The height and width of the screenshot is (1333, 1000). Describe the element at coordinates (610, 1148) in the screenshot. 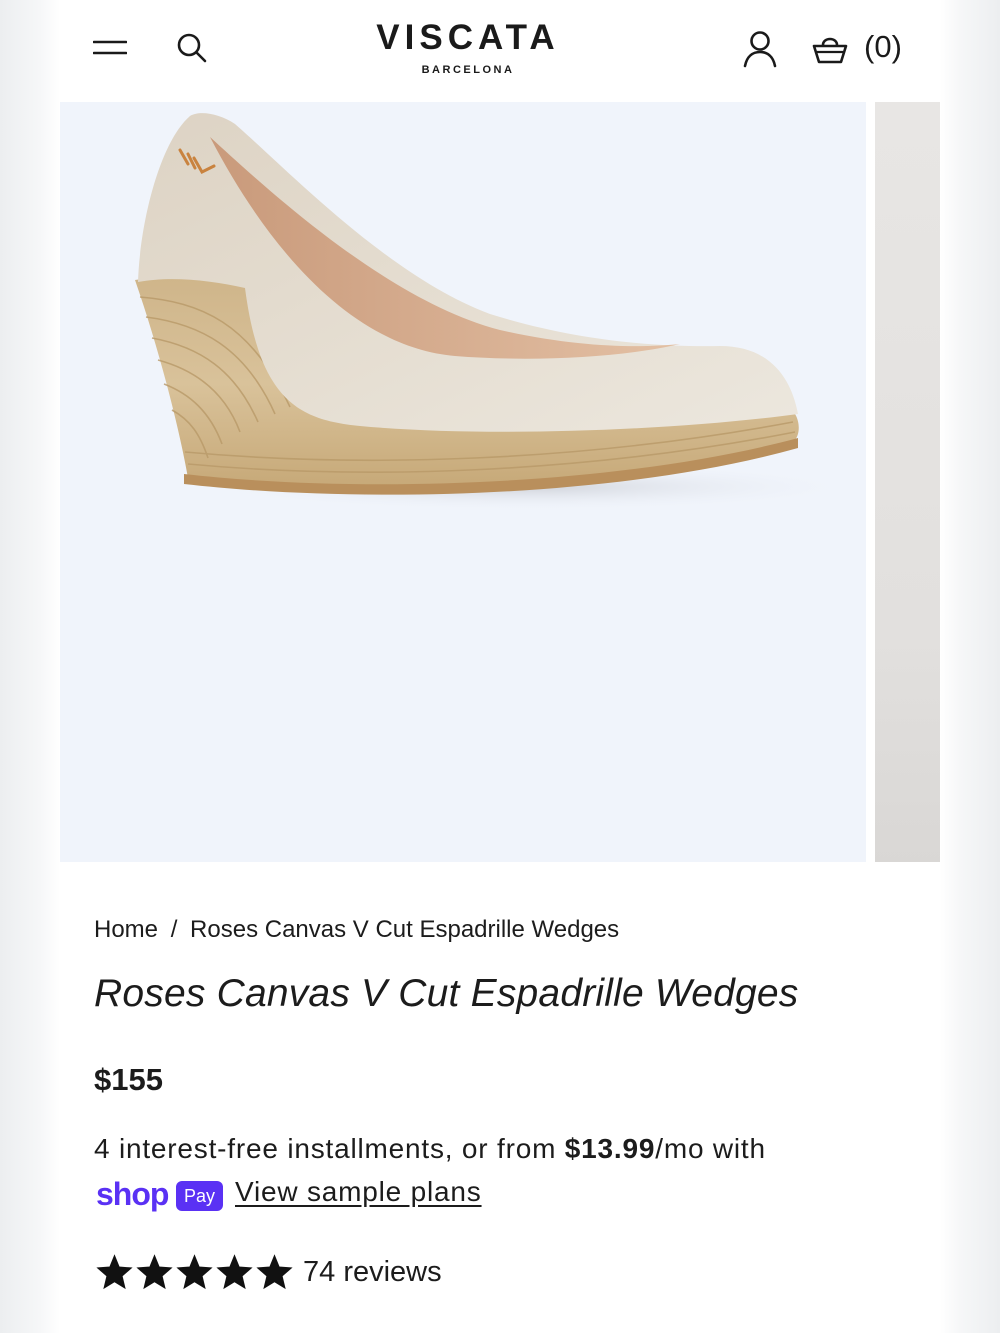

I see `installments-amount: $13.99` at that location.